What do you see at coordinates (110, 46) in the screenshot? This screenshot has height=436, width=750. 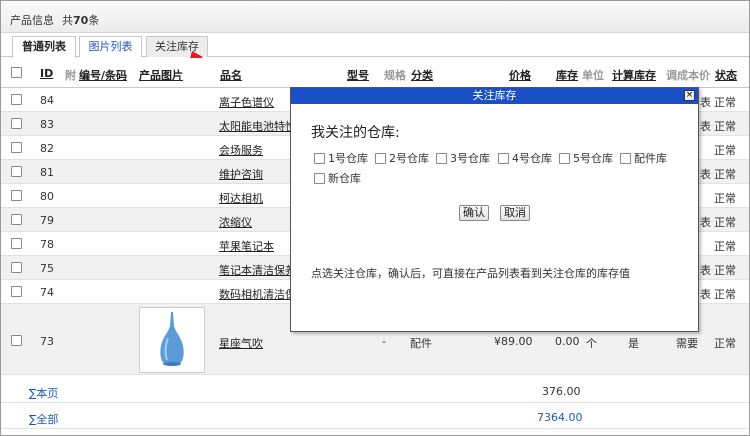 I see `tab-image-list: 图片列表` at bounding box center [110, 46].